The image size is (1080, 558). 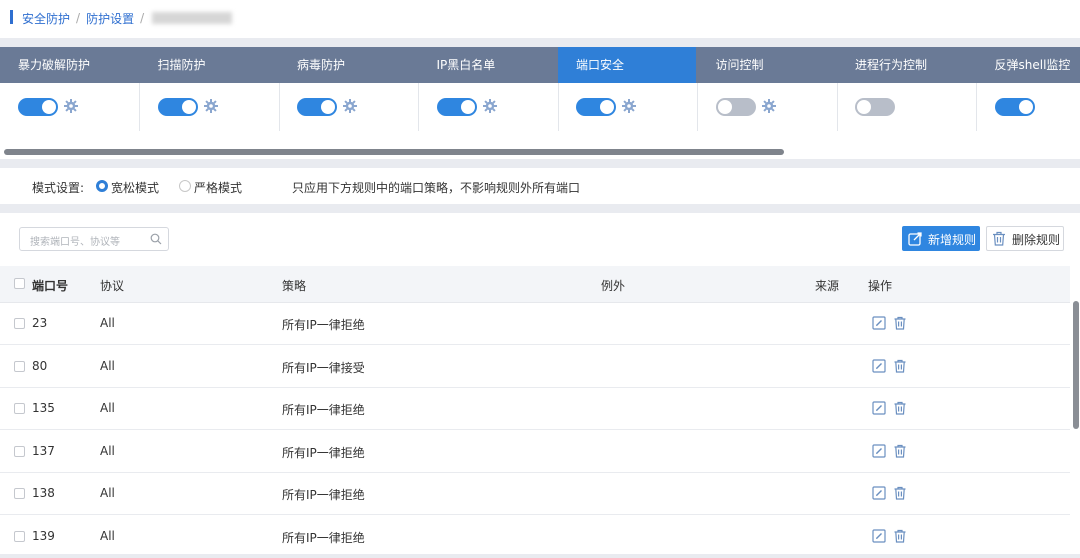 What do you see at coordinates (535, 536) in the screenshot?
I see `table-row: 139All所有IP一律拒绝` at bounding box center [535, 536].